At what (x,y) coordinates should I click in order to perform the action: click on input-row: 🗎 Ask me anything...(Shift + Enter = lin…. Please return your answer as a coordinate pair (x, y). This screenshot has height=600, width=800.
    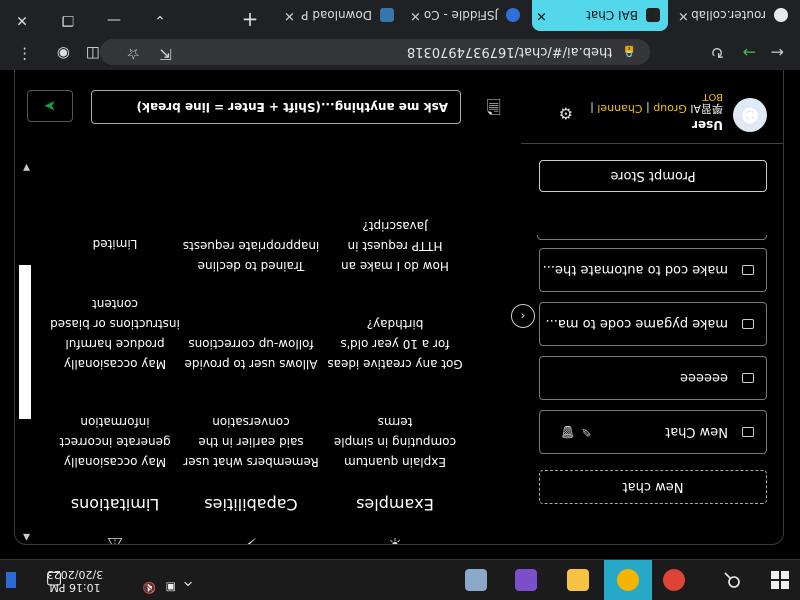
    Looking at the image, I should click on (268, 106).